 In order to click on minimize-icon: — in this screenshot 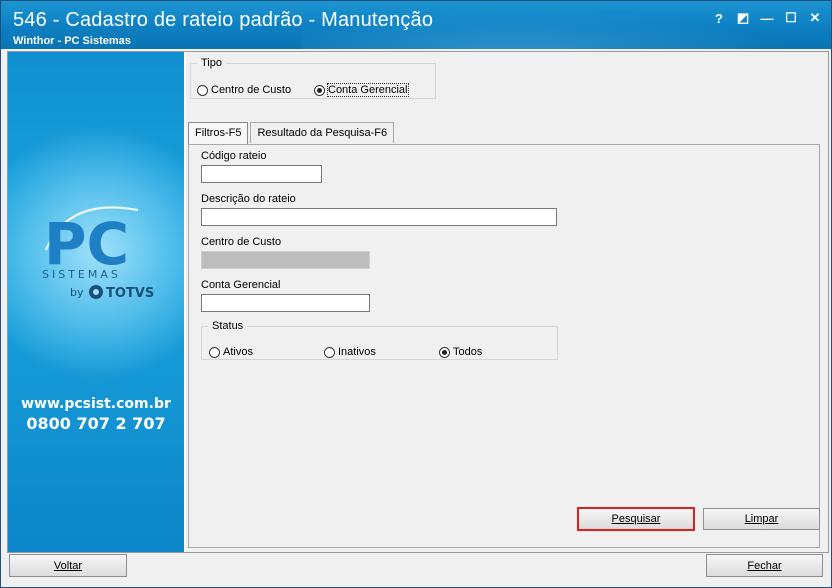, I will do `click(767, 18)`.